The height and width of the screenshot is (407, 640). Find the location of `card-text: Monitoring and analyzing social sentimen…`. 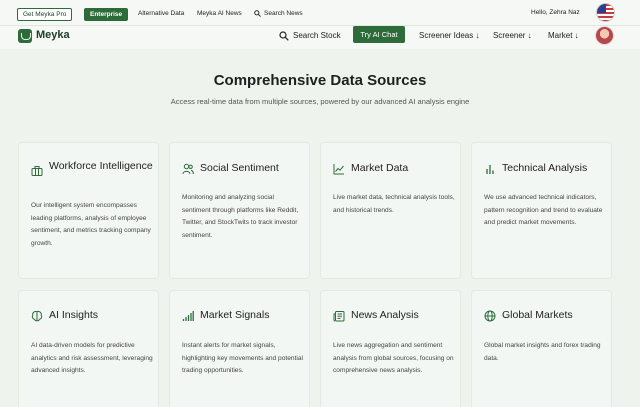

card-text: Monitoring and analyzing social sentimen… is located at coordinates (240, 216).